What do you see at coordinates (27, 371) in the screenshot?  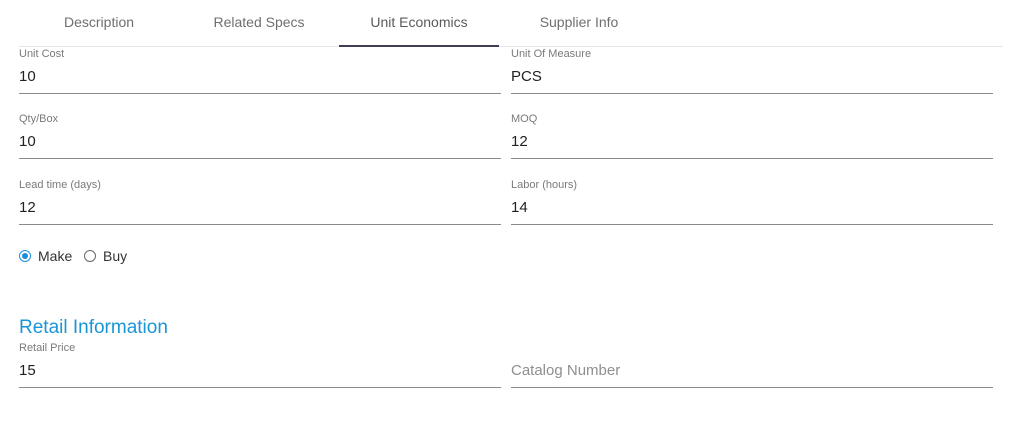 I see `retail-price-value: 15` at bounding box center [27, 371].